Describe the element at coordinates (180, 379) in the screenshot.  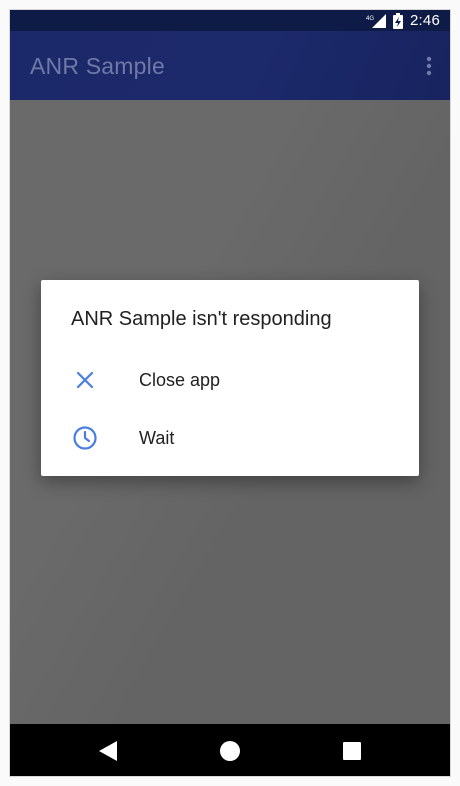
I see `close-app-label: Close app` at that location.